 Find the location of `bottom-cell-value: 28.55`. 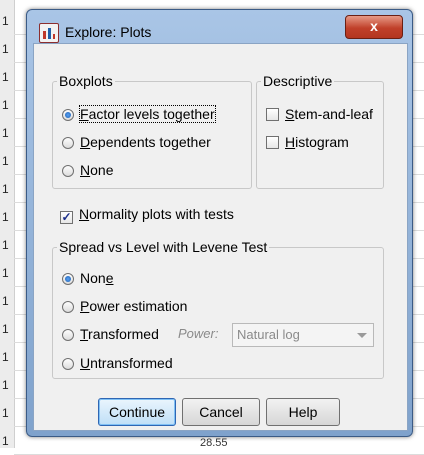

bottom-cell-value: 28.55 is located at coordinates (214, 443).